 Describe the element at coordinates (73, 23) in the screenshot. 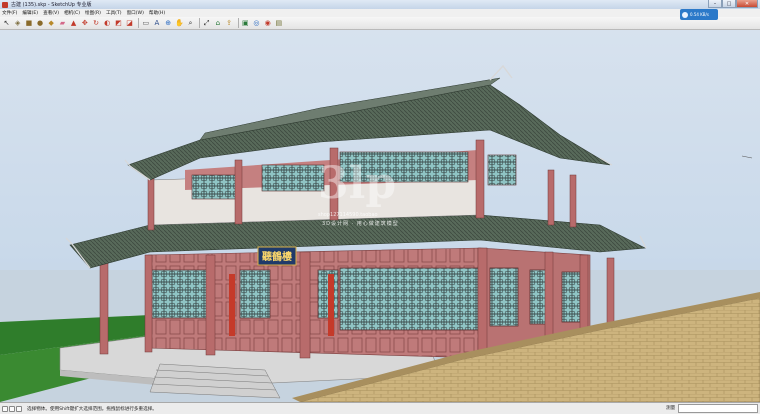

I see `push-pull-icon: ▲` at that location.